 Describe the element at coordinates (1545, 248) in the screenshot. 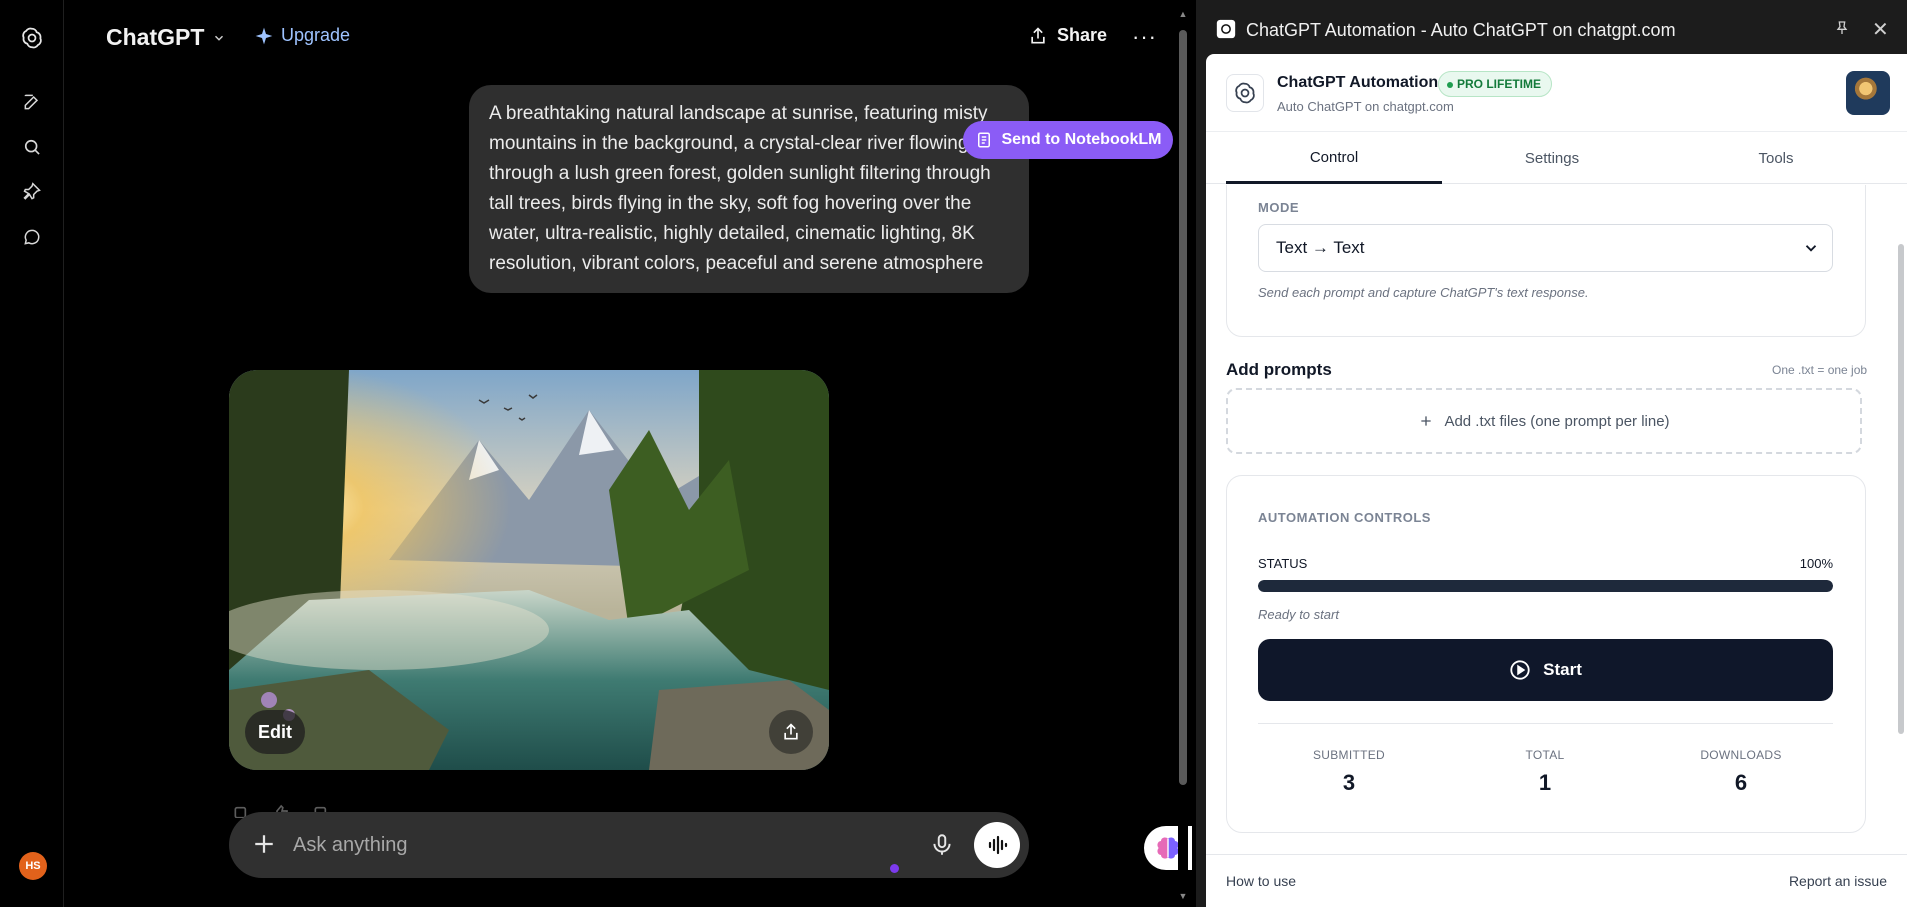

I see `mode-select: Text → Text` at that location.